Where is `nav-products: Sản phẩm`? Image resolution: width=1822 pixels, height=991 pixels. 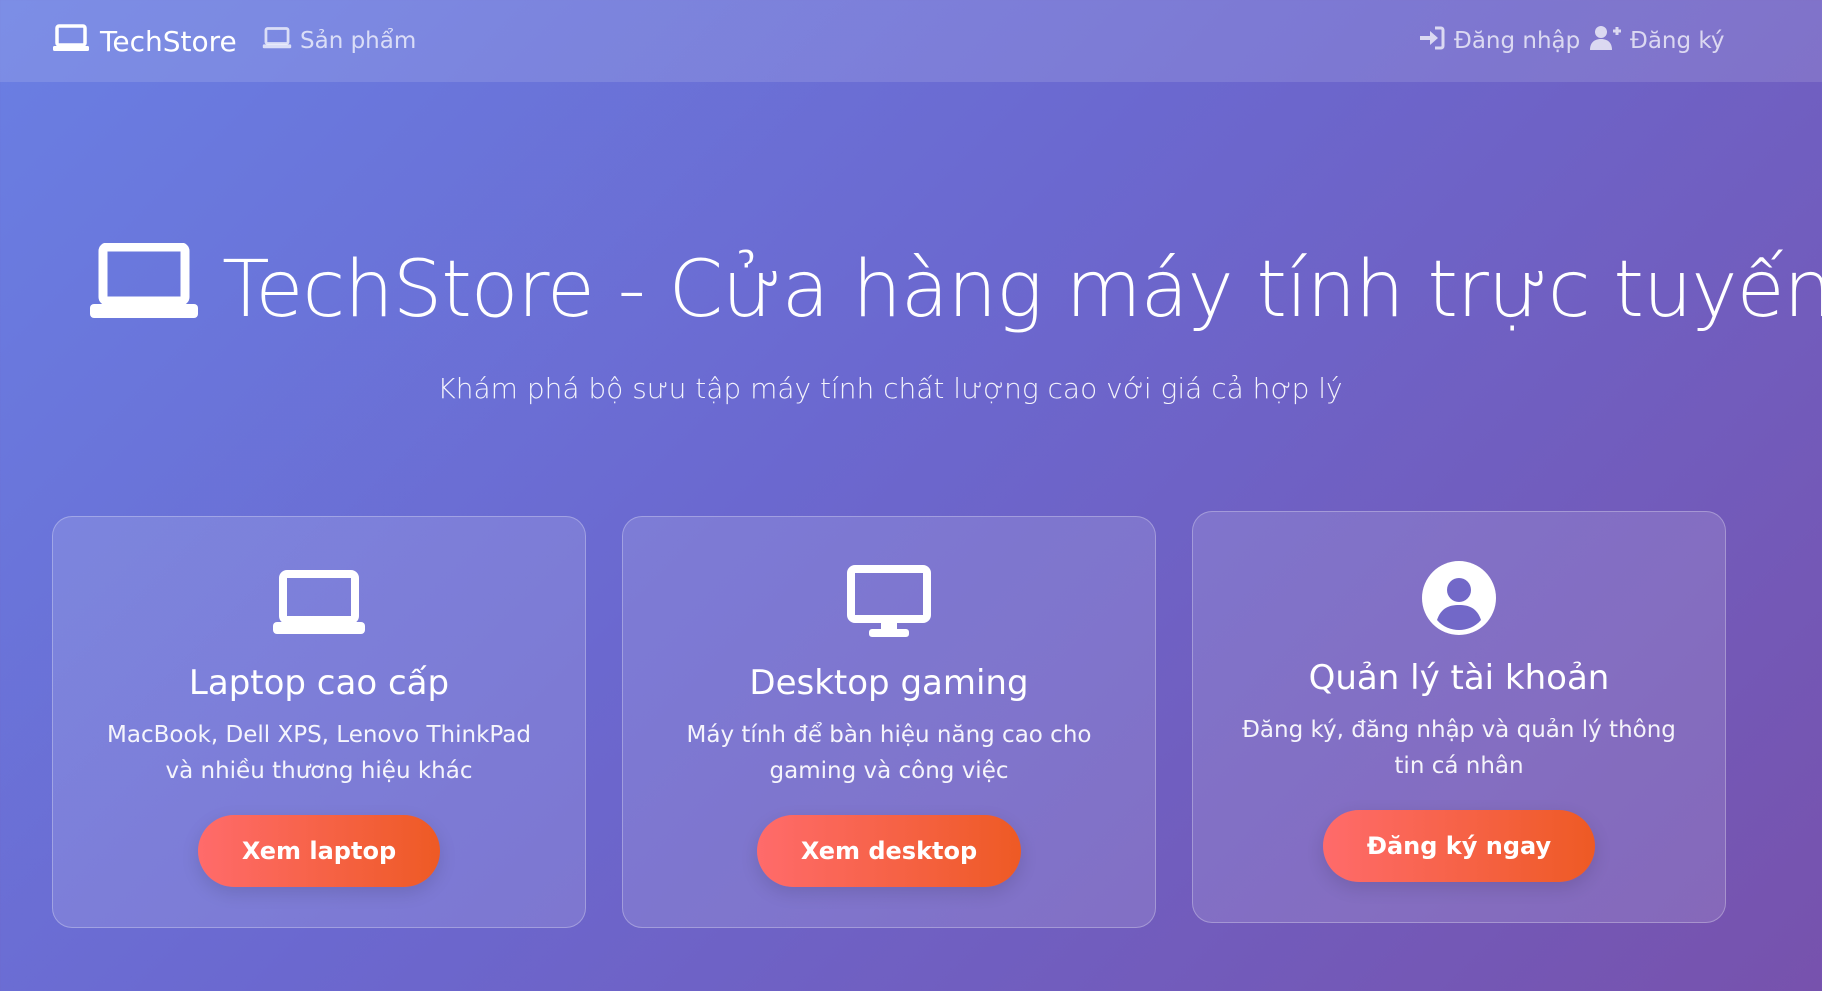
nav-products: Sản phẩm is located at coordinates (339, 41).